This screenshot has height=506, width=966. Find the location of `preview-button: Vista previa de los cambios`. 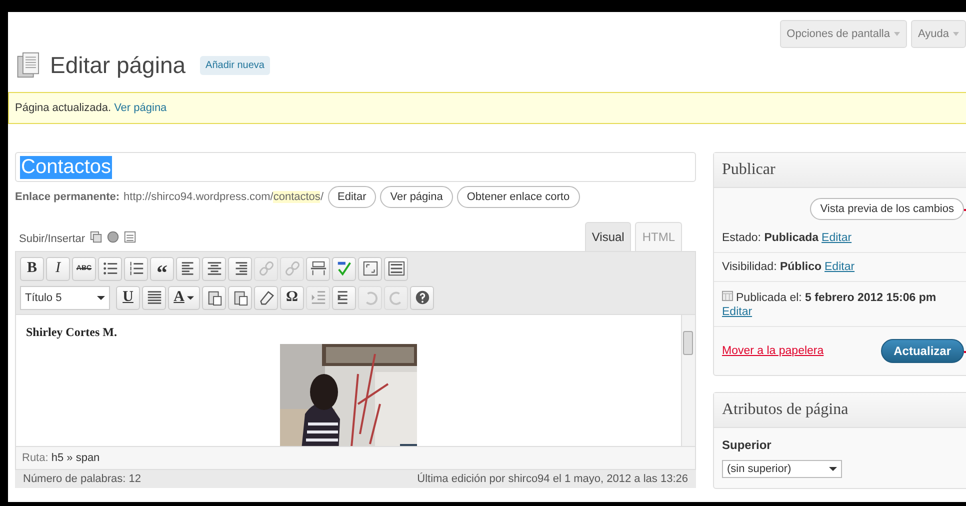

preview-button: Vista previa de los cambios is located at coordinates (887, 209).